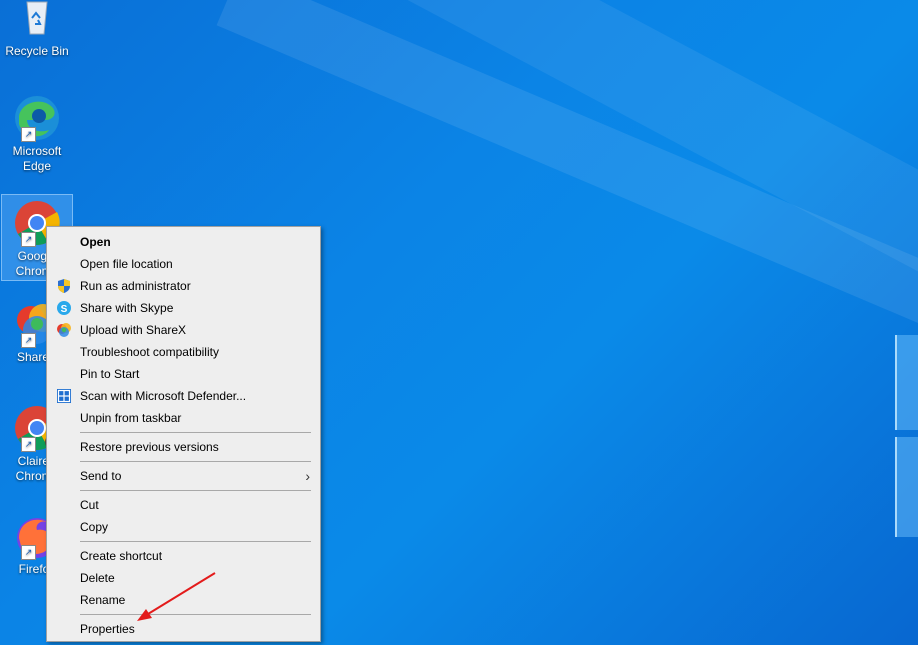  What do you see at coordinates (126, 264) in the screenshot?
I see `menu-item-label: Open file location` at bounding box center [126, 264].